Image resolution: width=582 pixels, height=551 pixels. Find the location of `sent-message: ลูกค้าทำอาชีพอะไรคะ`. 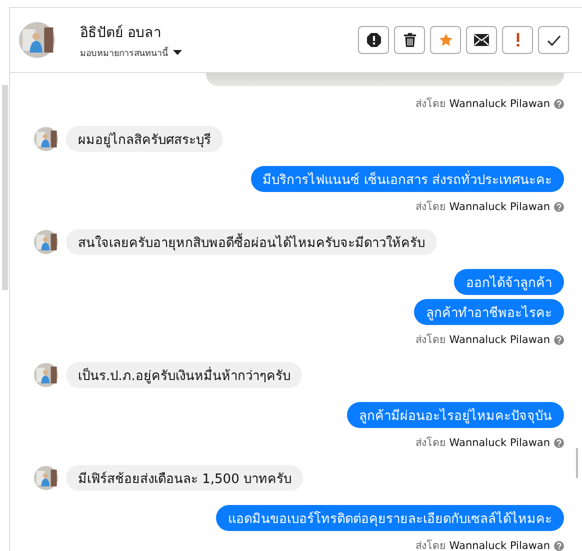

sent-message: ลูกค้าทำอาชีพอะไรคะ is located at coordinates (489, 312).